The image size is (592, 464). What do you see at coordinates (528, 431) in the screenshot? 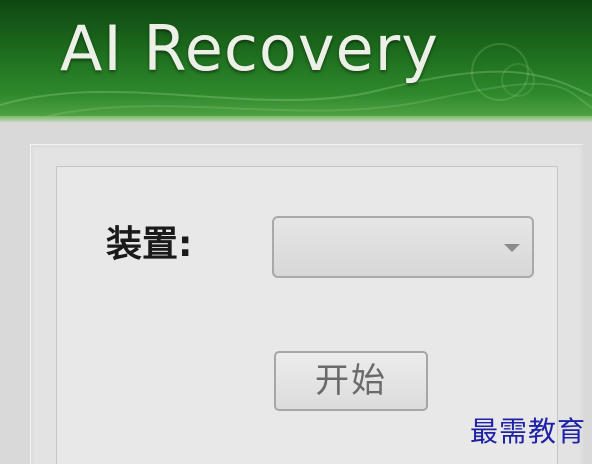
I see `watermark-text: 最需教育` at bounding box center [528, 431].